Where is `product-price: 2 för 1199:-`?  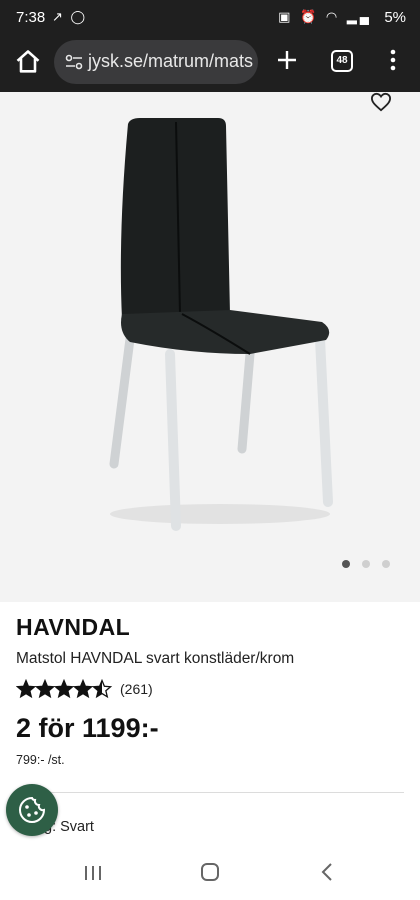 product-price: 2 för 1199:- is located at coordinates (87, 728).